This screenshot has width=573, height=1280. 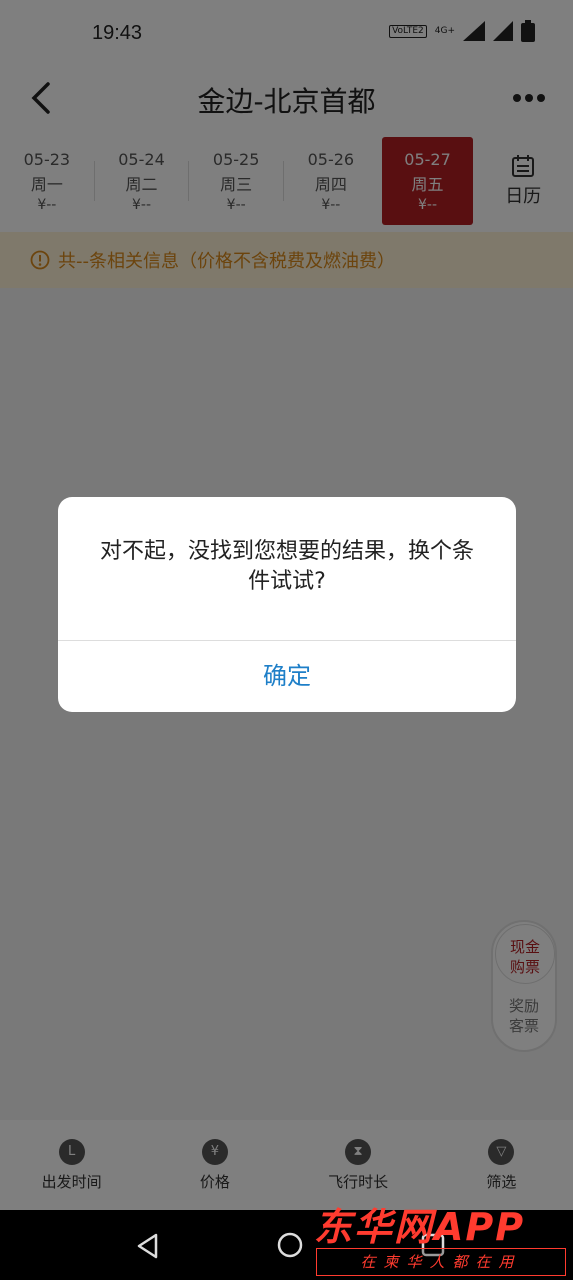 I want to click on system-home-icon, so click(x=290, y=1245).